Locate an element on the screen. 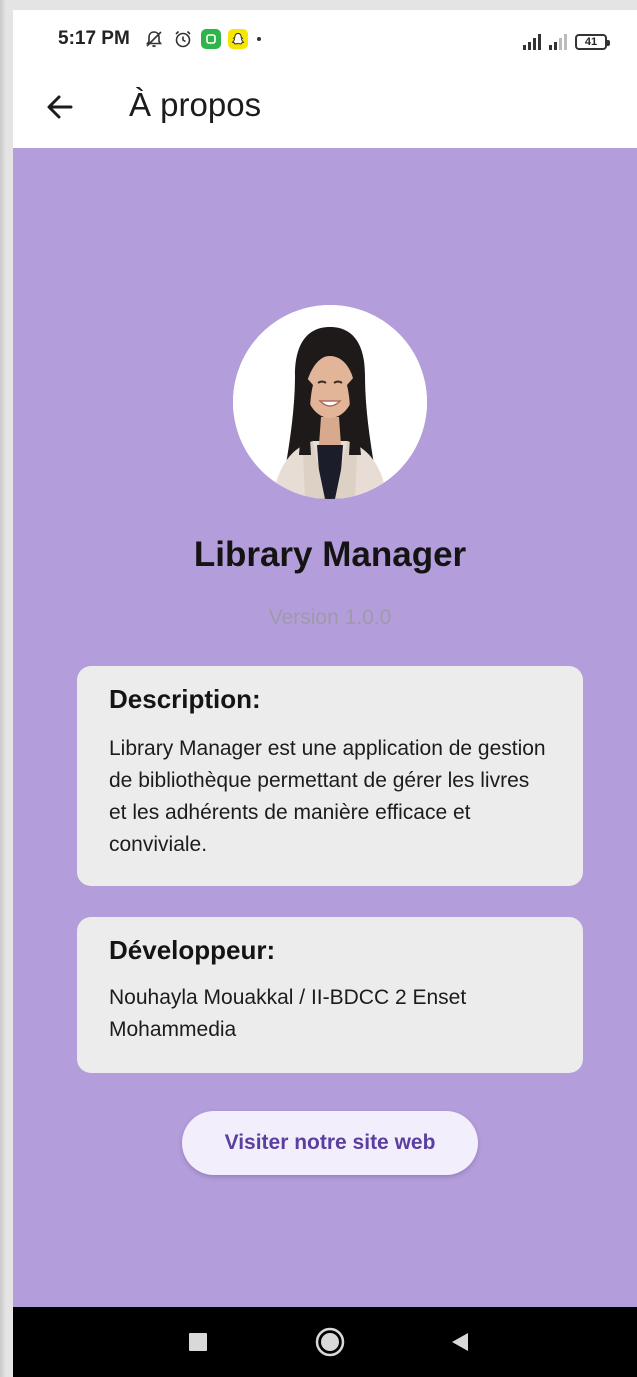 This screenshot has height=1377, width=637. muted-bell-icon is located at coordinates (154, 39).